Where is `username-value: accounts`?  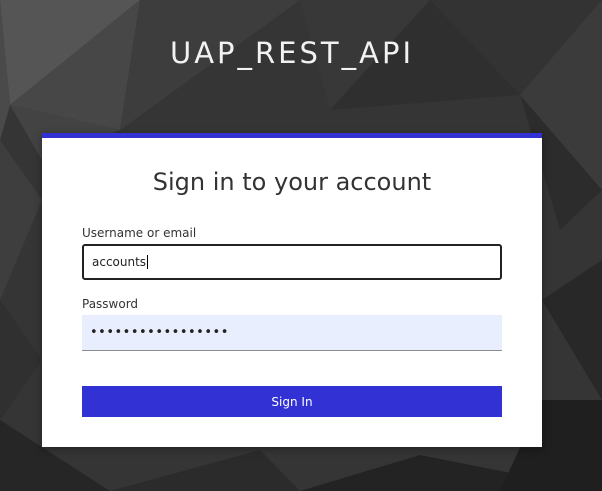 username-value: accounts is located at coordinates (119, 262).